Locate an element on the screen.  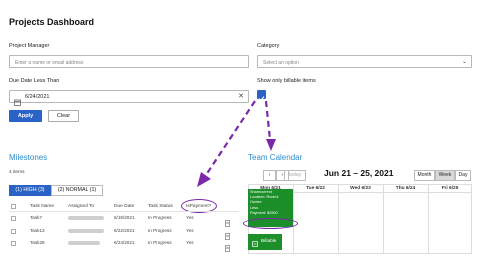
annotation-arrows is located at coordinates (236, 143).